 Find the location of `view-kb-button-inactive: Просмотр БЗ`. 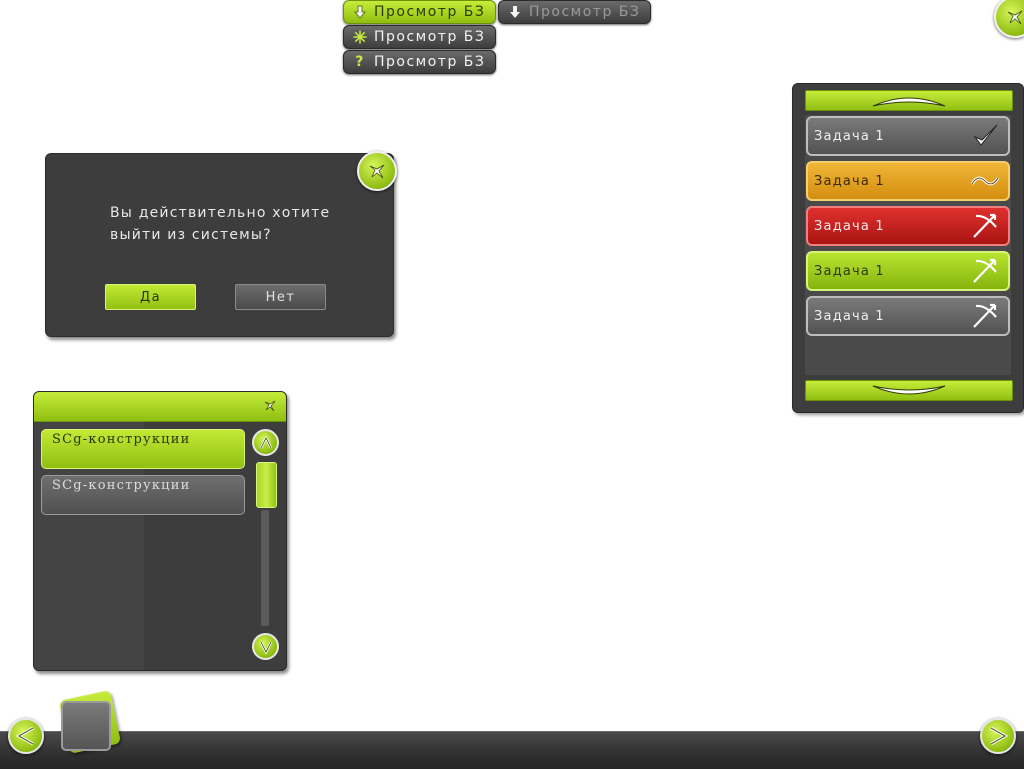

view-kb-button-inactive: Просмотр БЗ is located at coordinates (574, 12).